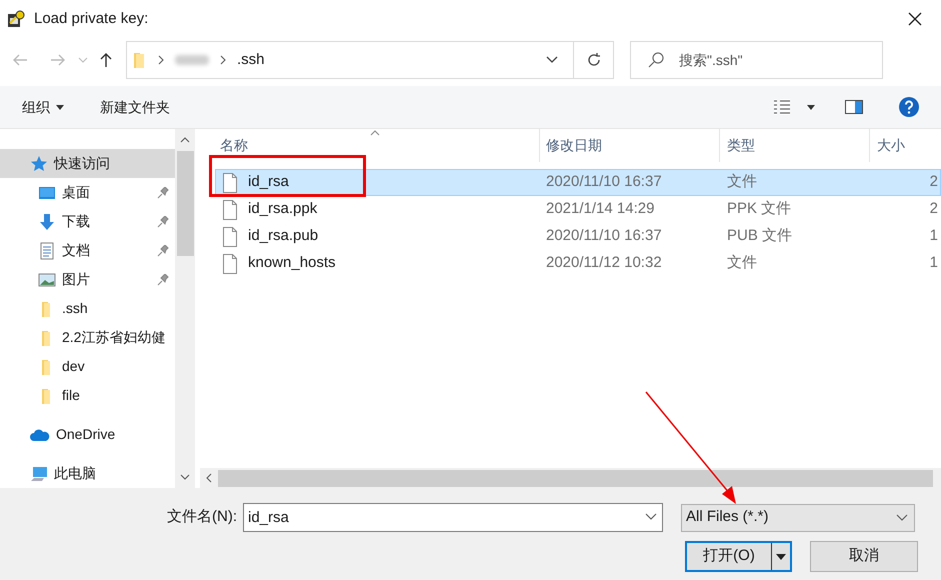  I want to click on filename-field: id_rsa, so click(453, 517).